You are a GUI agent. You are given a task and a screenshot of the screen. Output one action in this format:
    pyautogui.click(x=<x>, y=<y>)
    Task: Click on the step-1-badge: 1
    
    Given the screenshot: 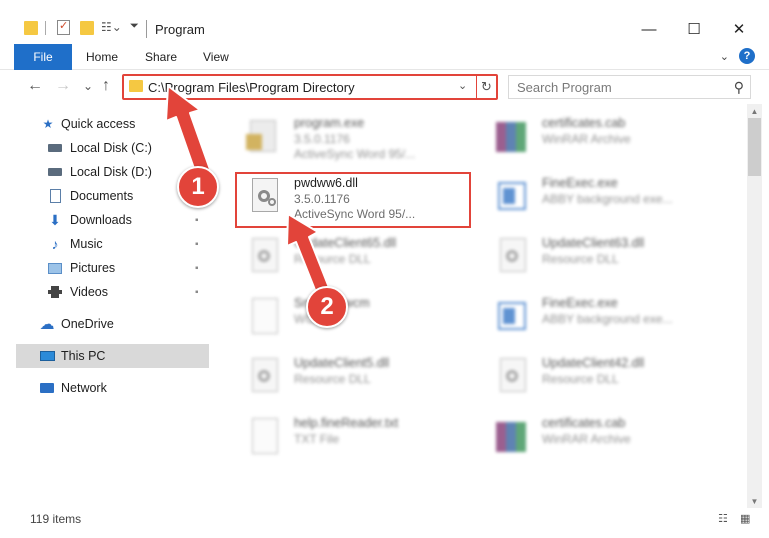 What is the action you would take?
    pyautogui.click(x=198, y=187)
    